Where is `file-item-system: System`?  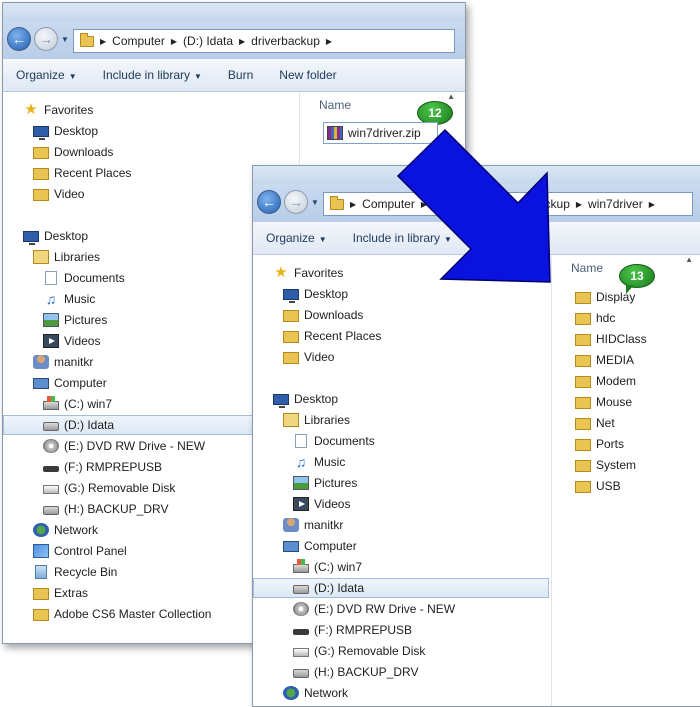 file-item-system: System is located at coordinates (605, 465).